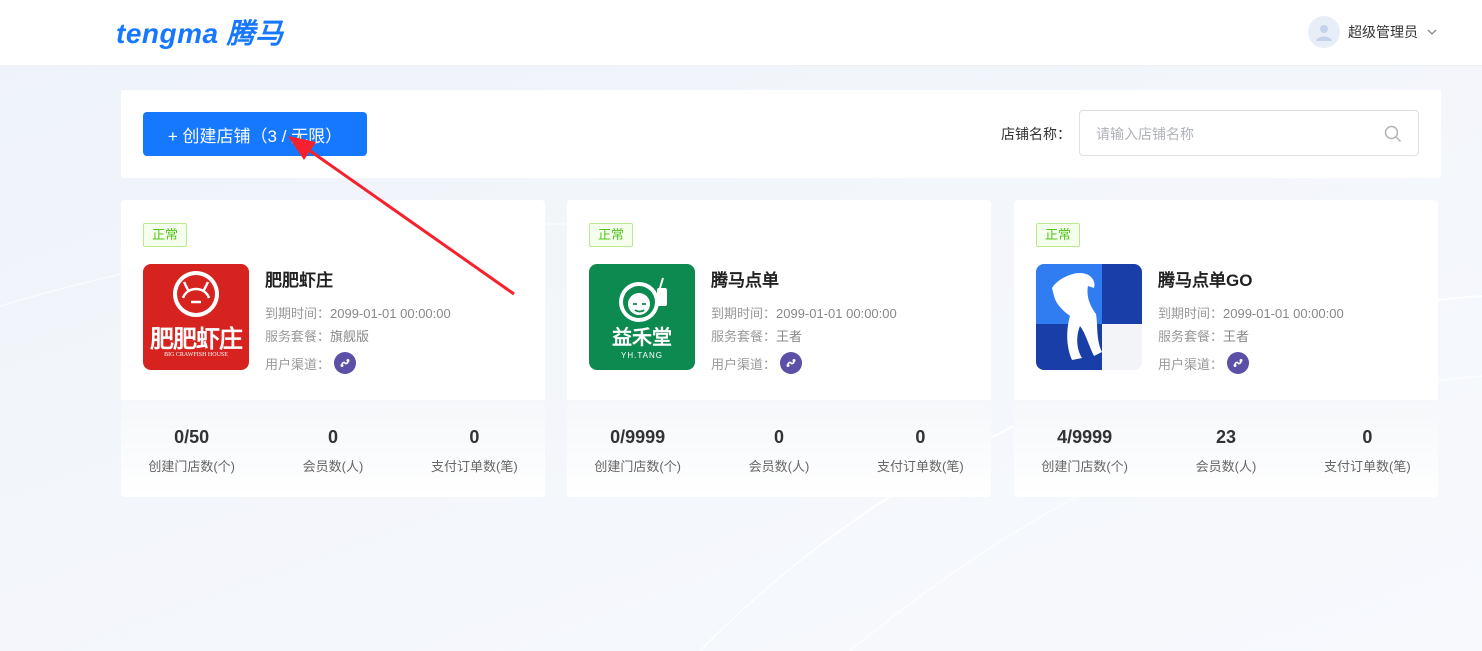  I want to click on logo-text: 益禾堂, so click(642, 338).